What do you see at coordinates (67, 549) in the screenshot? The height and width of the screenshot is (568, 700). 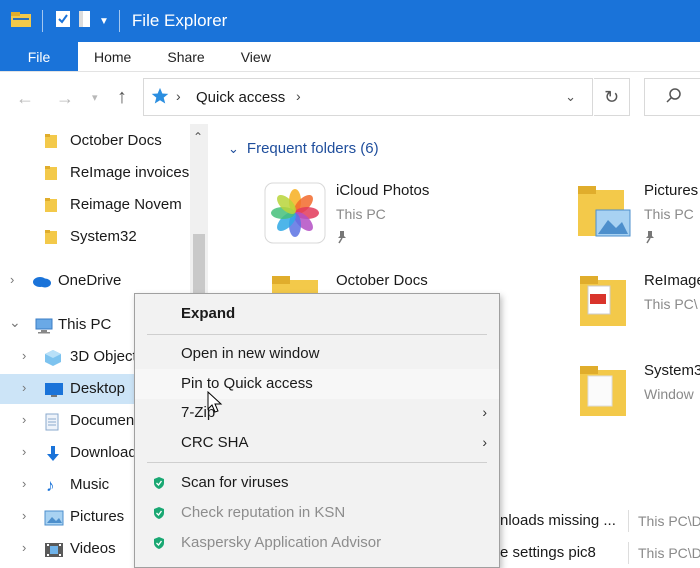 I see `nav-item-videos: › Videos` at bounding box center [67, 549].